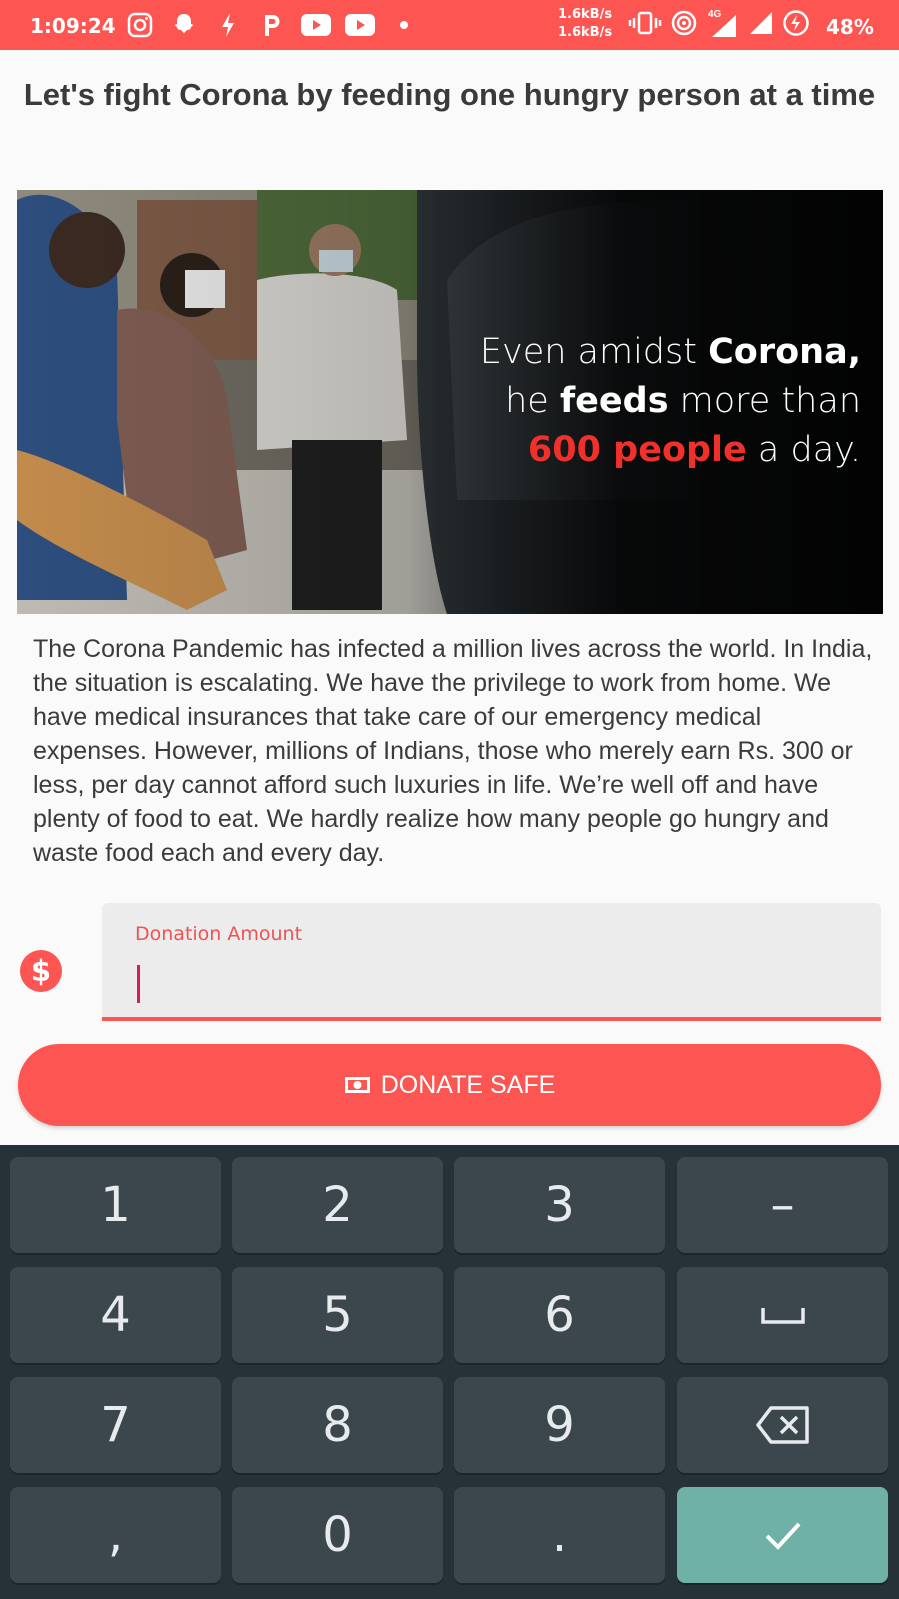  I want to click on cash-icon, so click(357, 1085).